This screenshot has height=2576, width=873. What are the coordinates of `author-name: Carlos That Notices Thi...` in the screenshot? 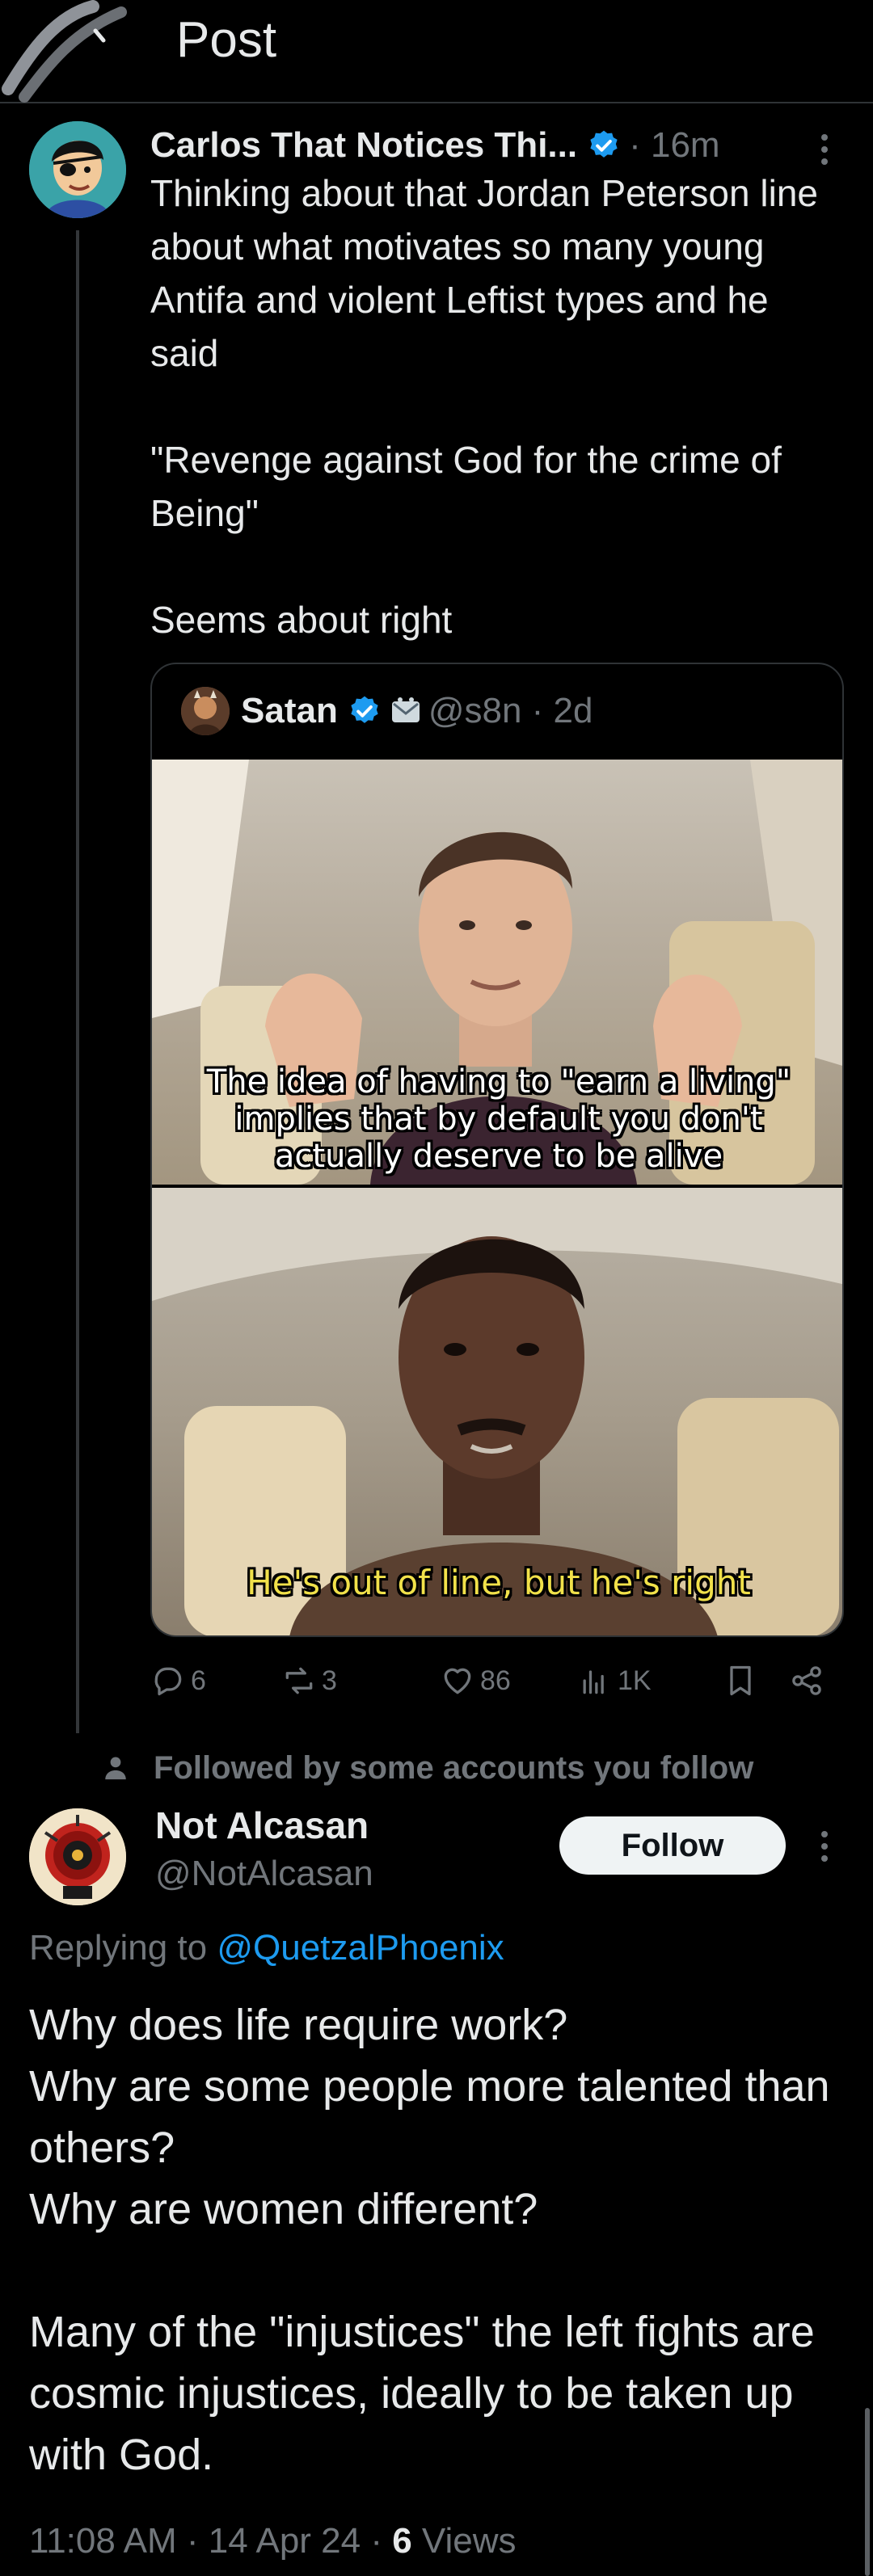 It's located at (363, 145).